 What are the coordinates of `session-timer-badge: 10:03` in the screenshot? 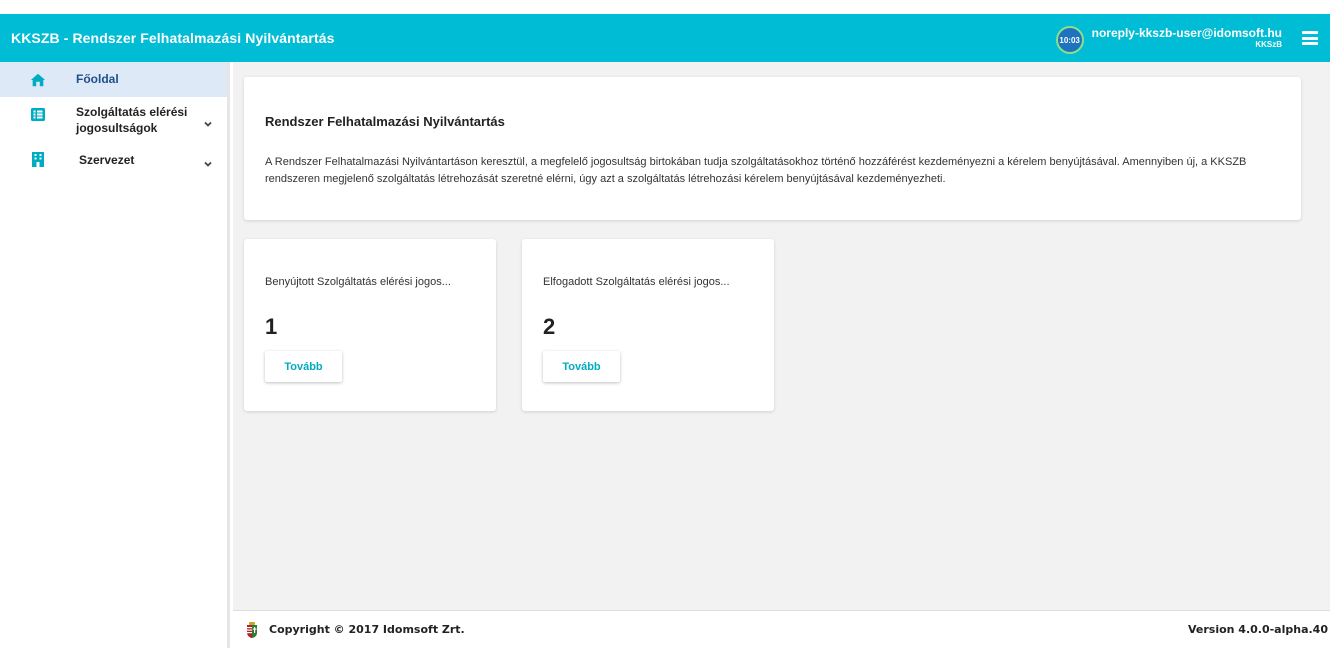 It's located at (1069, 40).